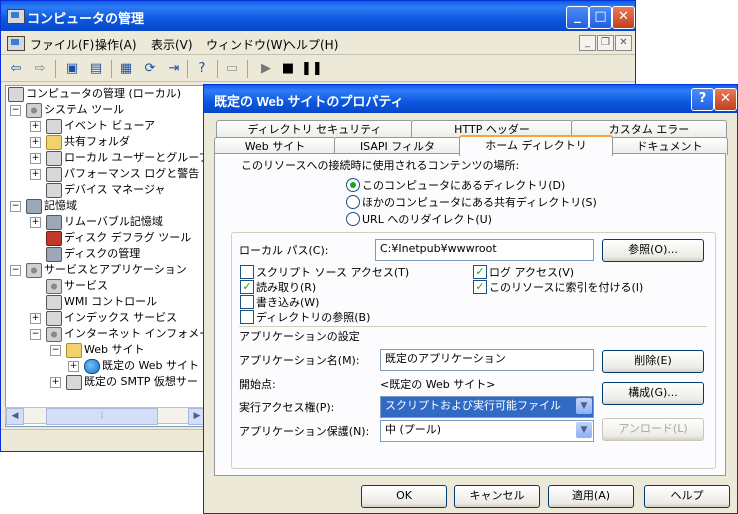 The image size is (738, 514). What do you see at coordinates (591, 496) in the screenshot?
I see `apply-button: 適用(A)` at bounding box center [591, 496].